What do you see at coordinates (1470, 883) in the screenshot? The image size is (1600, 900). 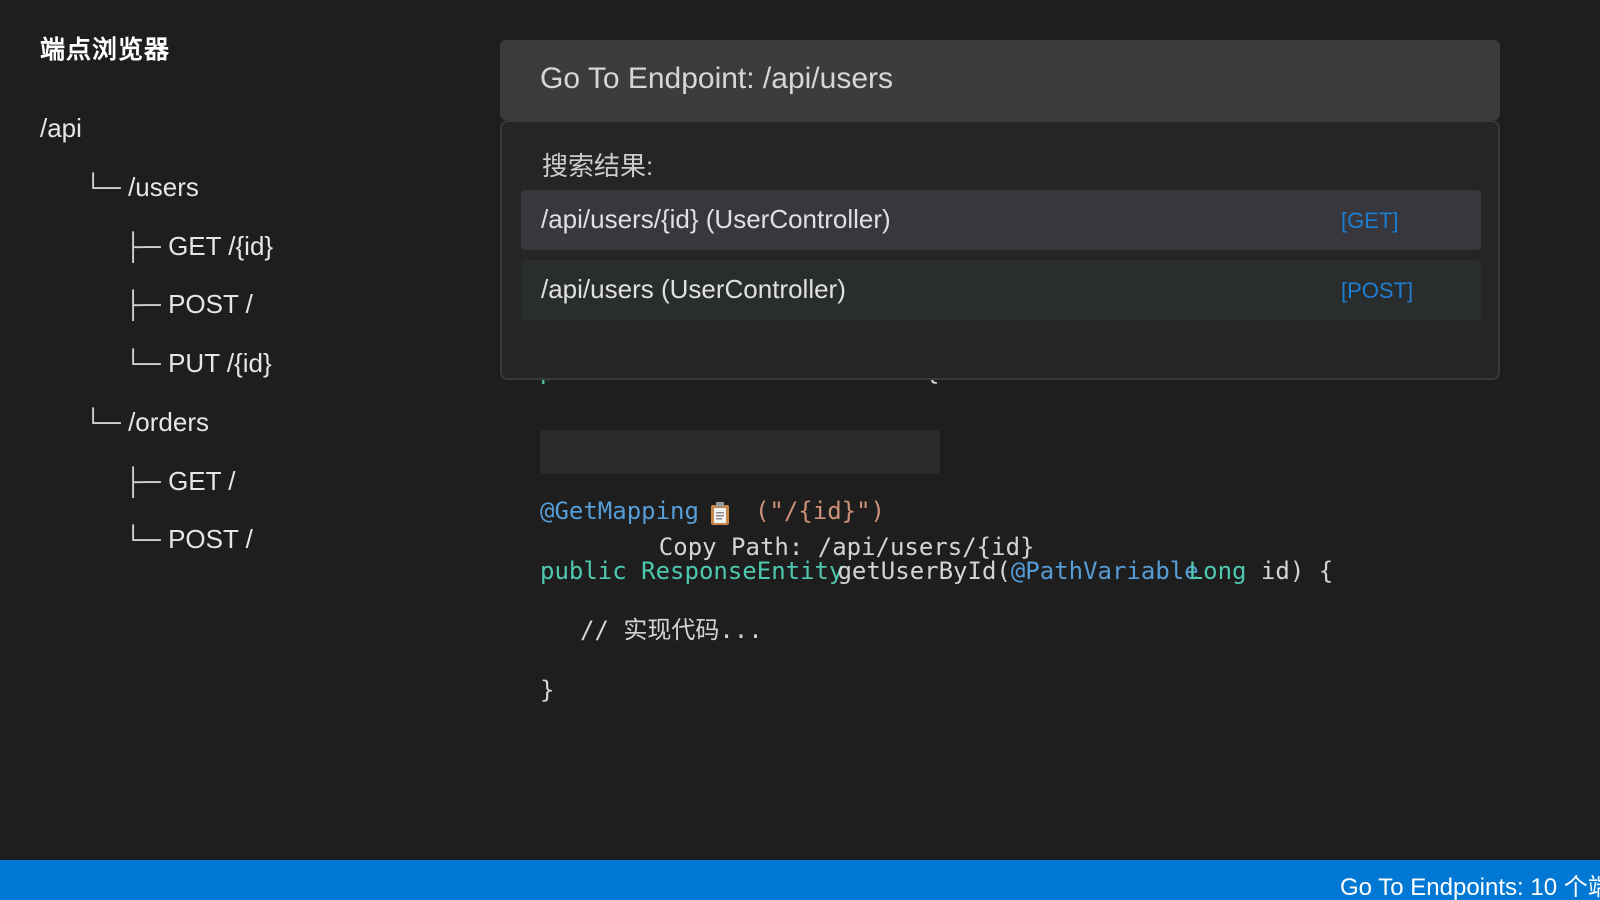 I see `status-endpoint-count: Go To Endpoints: 10 个端点` at bounding box center [1470, 883].